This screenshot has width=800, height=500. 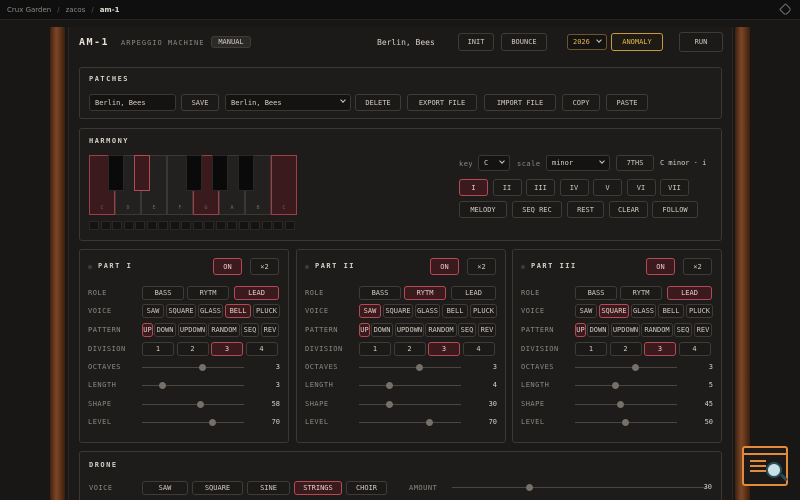 I want to click on copy-button: COPY, so click(x=581, y=102).